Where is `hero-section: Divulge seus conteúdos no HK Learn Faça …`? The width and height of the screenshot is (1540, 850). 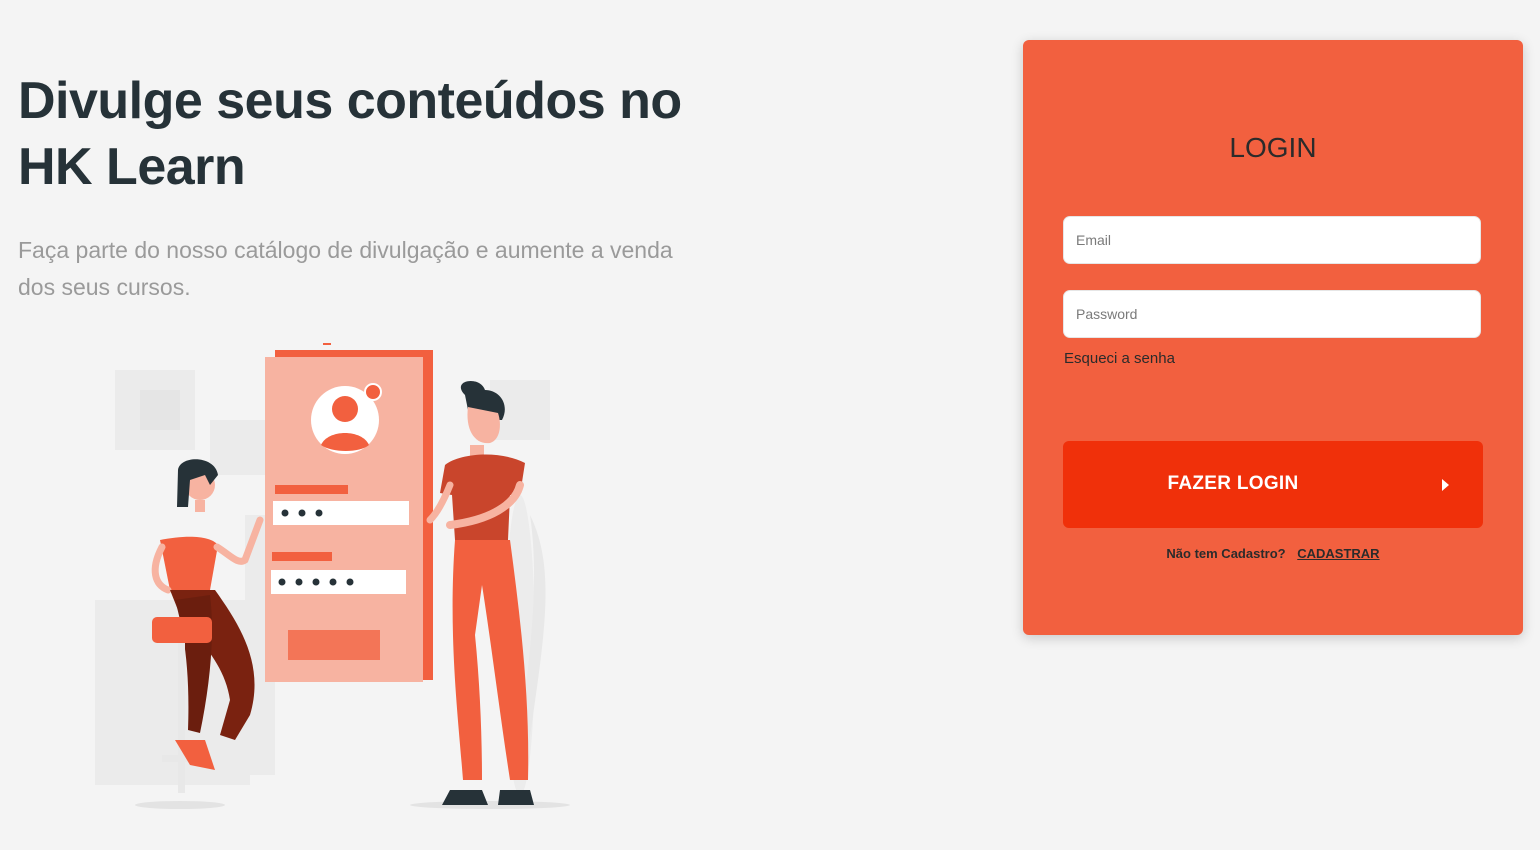 hero-section: Divulge seus conteúdos no HK Learn Faça … is located at coordinates (358, 187).